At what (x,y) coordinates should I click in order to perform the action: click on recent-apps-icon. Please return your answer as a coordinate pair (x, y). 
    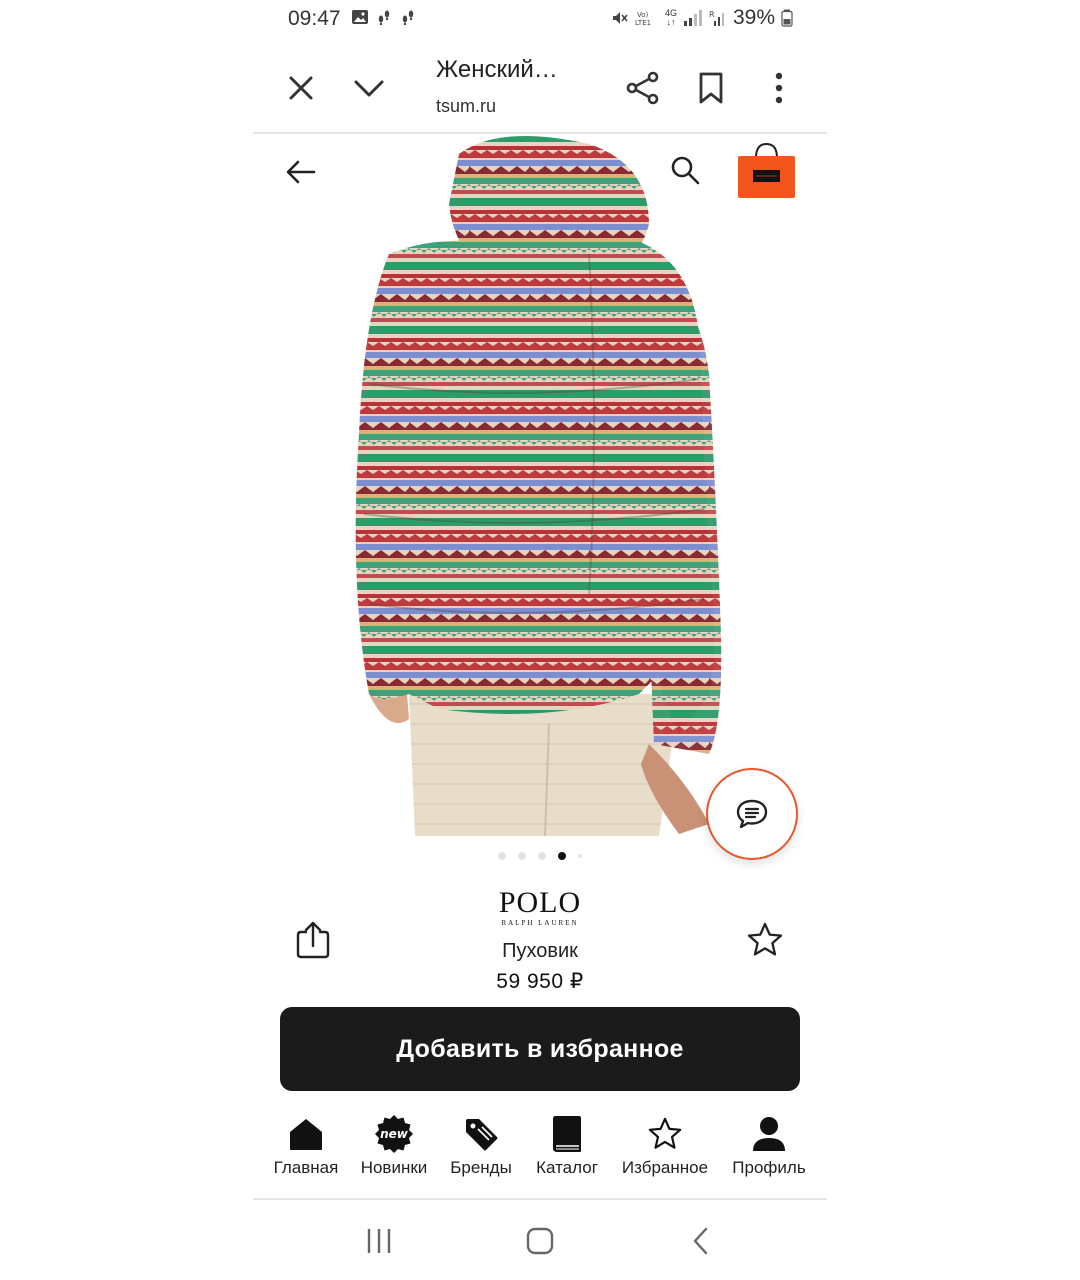
    Looking at the image, I should click on (379, 1241).